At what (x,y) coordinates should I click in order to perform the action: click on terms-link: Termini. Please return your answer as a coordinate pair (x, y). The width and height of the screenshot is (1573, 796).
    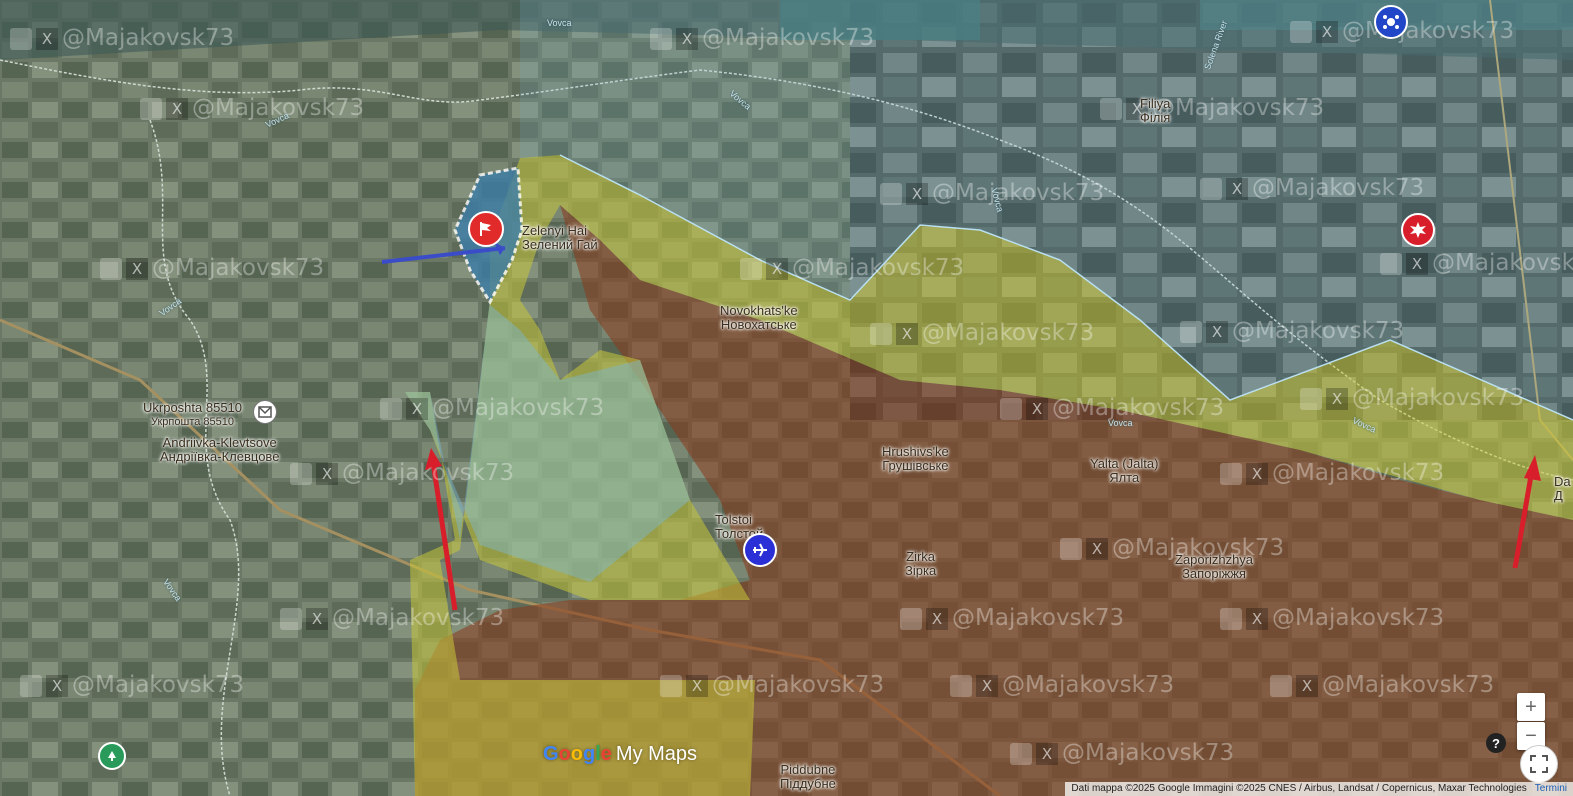
    Looking at the image, I should click on (1551, 788).